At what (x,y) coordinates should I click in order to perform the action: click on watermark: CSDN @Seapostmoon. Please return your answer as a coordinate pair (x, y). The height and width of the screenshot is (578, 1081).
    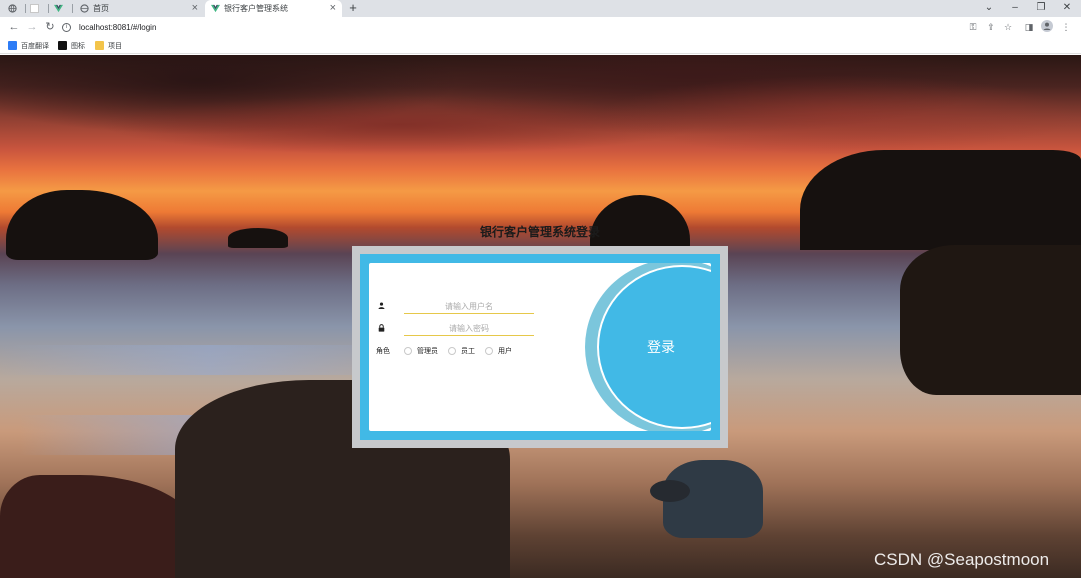
    Looking at the image, I should click on (962, 559).